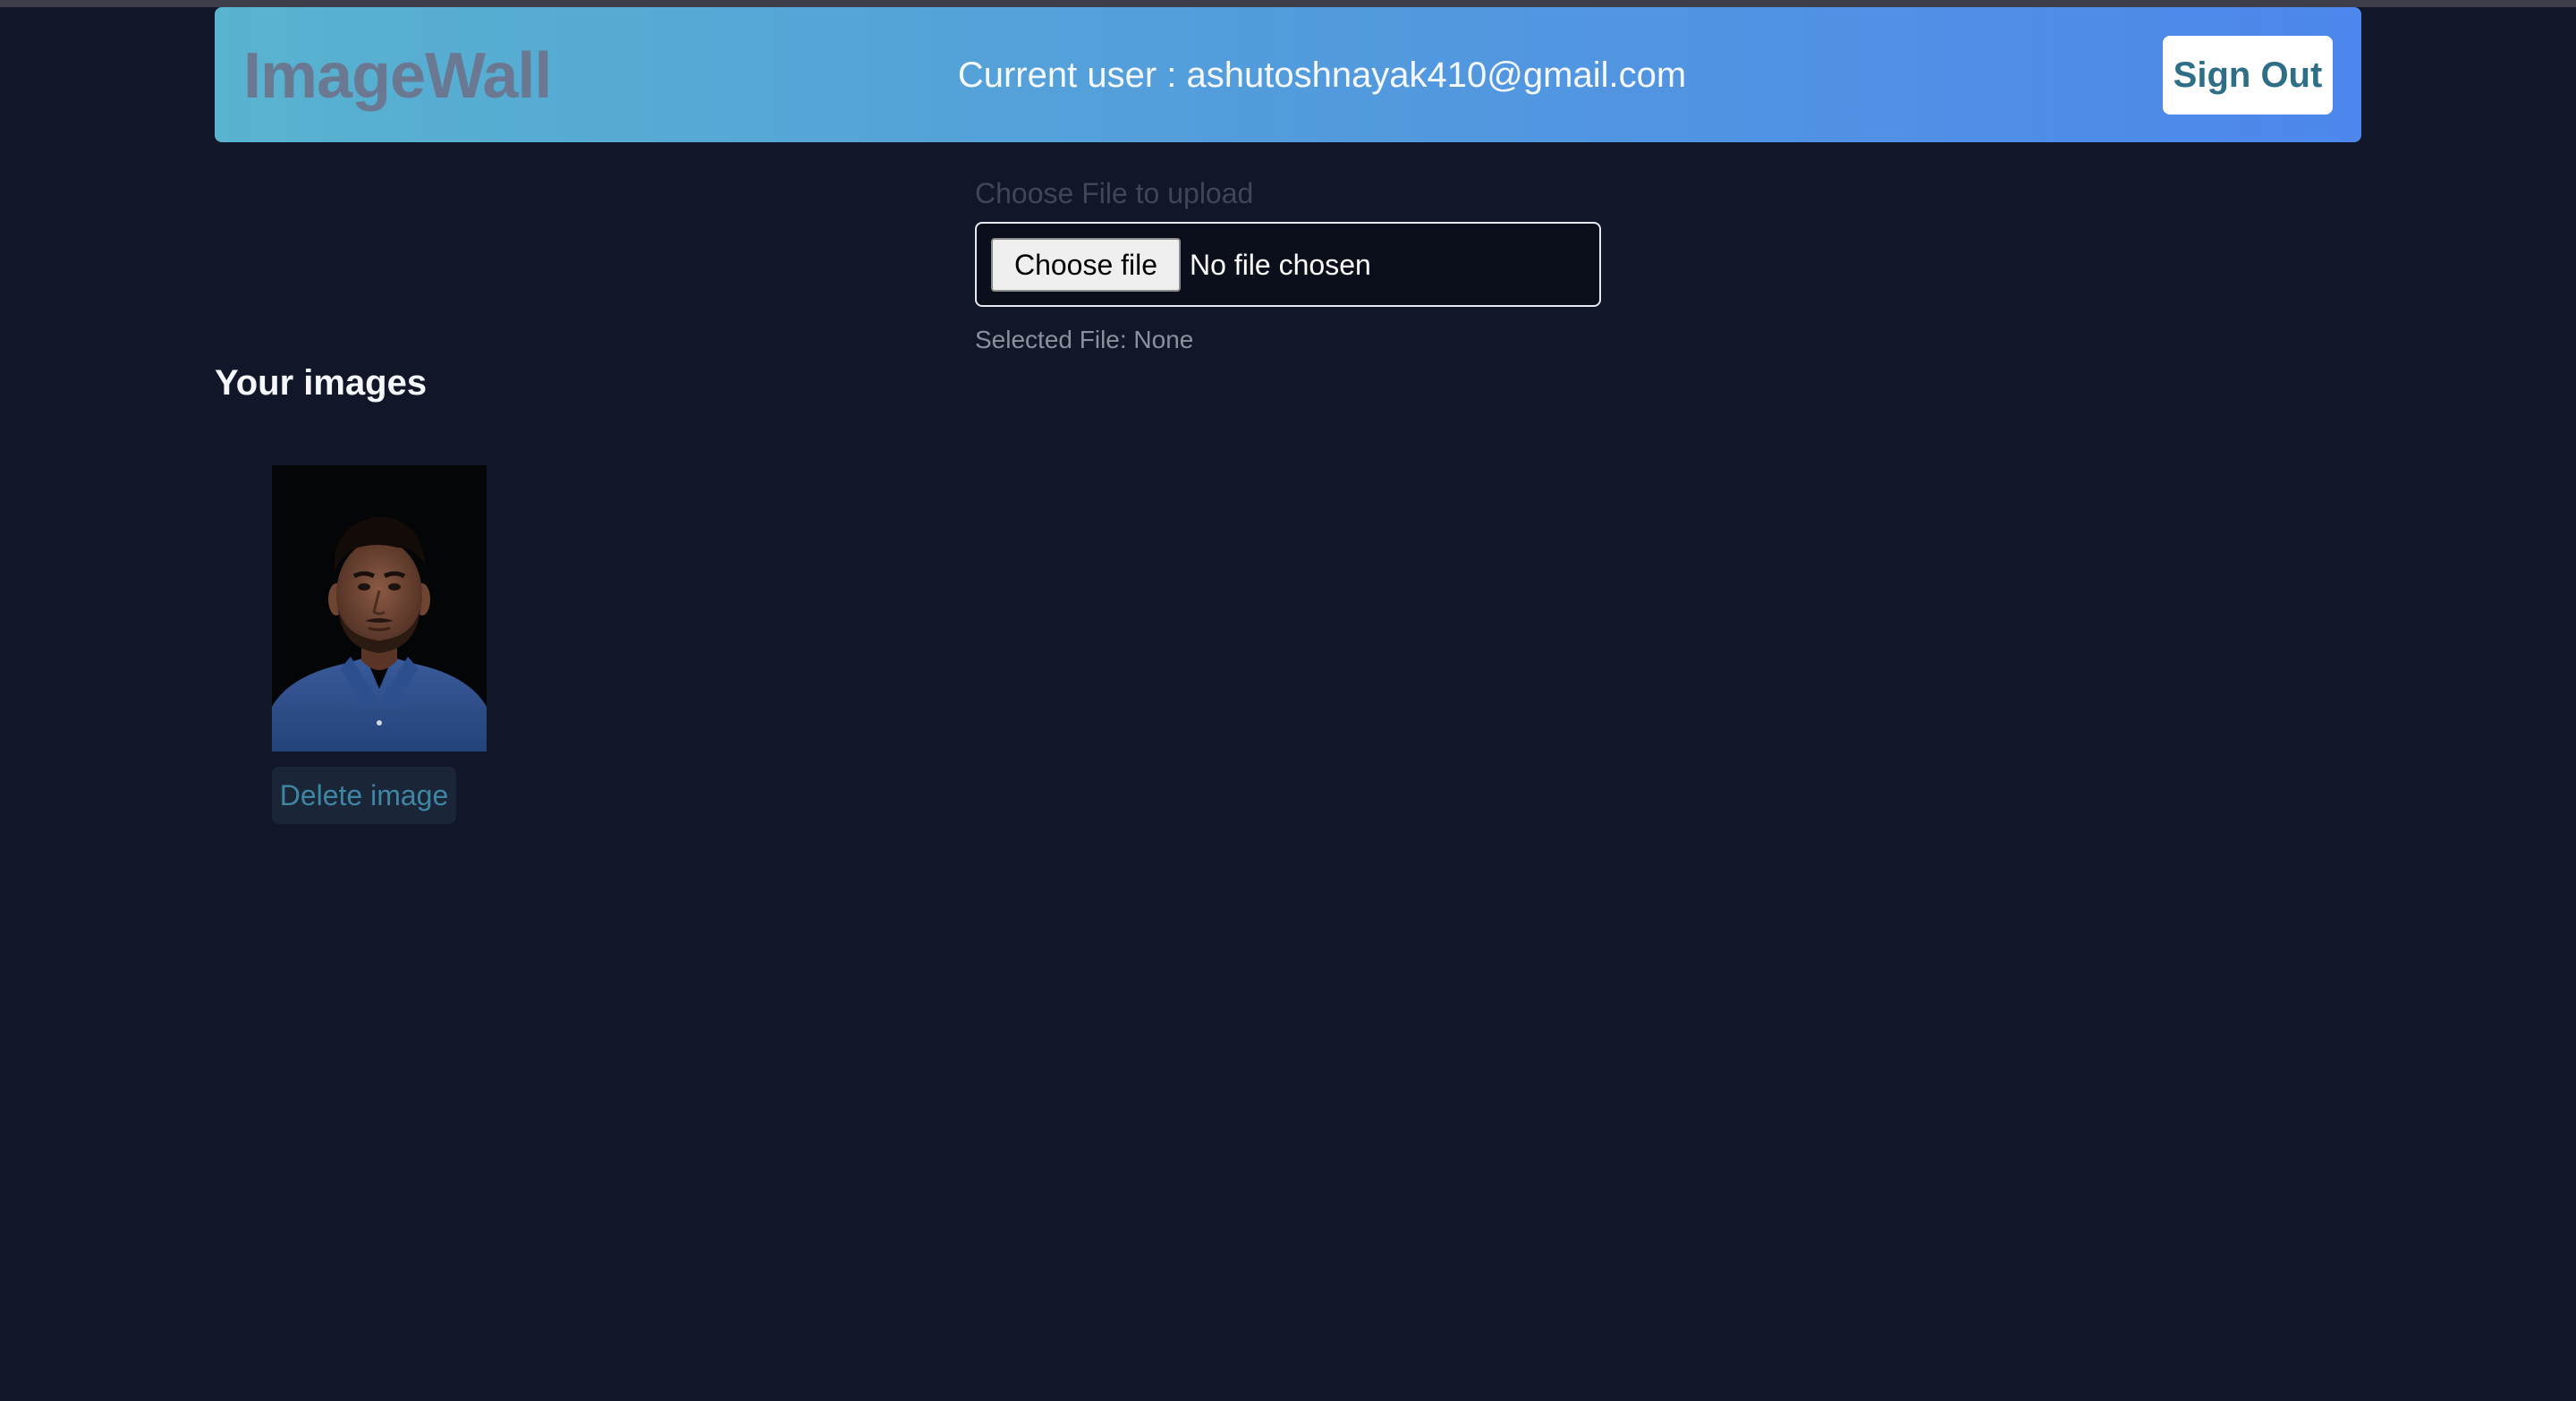 This screenshot has width=2576, height=1401. What do you see at coordinates (1086, 265) in the screenshot?
I see `choose-file-button: Choose file` at bounding box center [1086, 265].